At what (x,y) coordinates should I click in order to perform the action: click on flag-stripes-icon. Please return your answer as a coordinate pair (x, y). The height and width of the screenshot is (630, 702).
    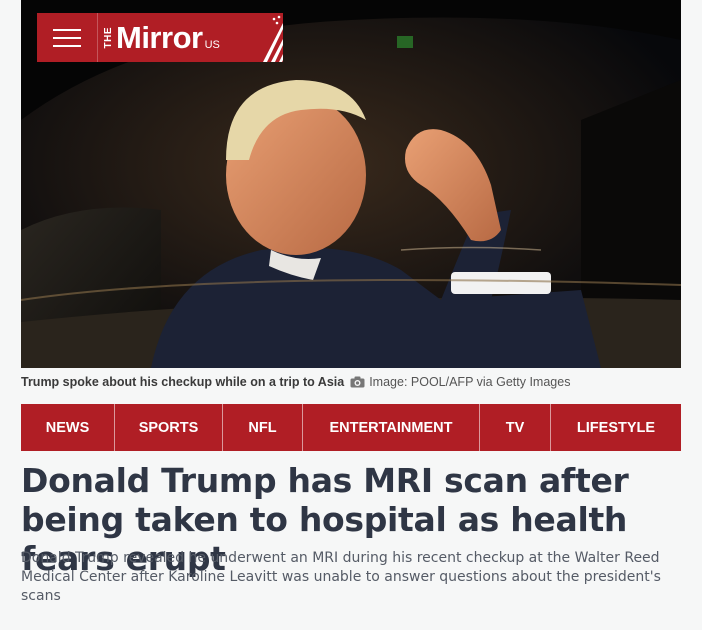
    Looking at the image, I should click on (273, 38).